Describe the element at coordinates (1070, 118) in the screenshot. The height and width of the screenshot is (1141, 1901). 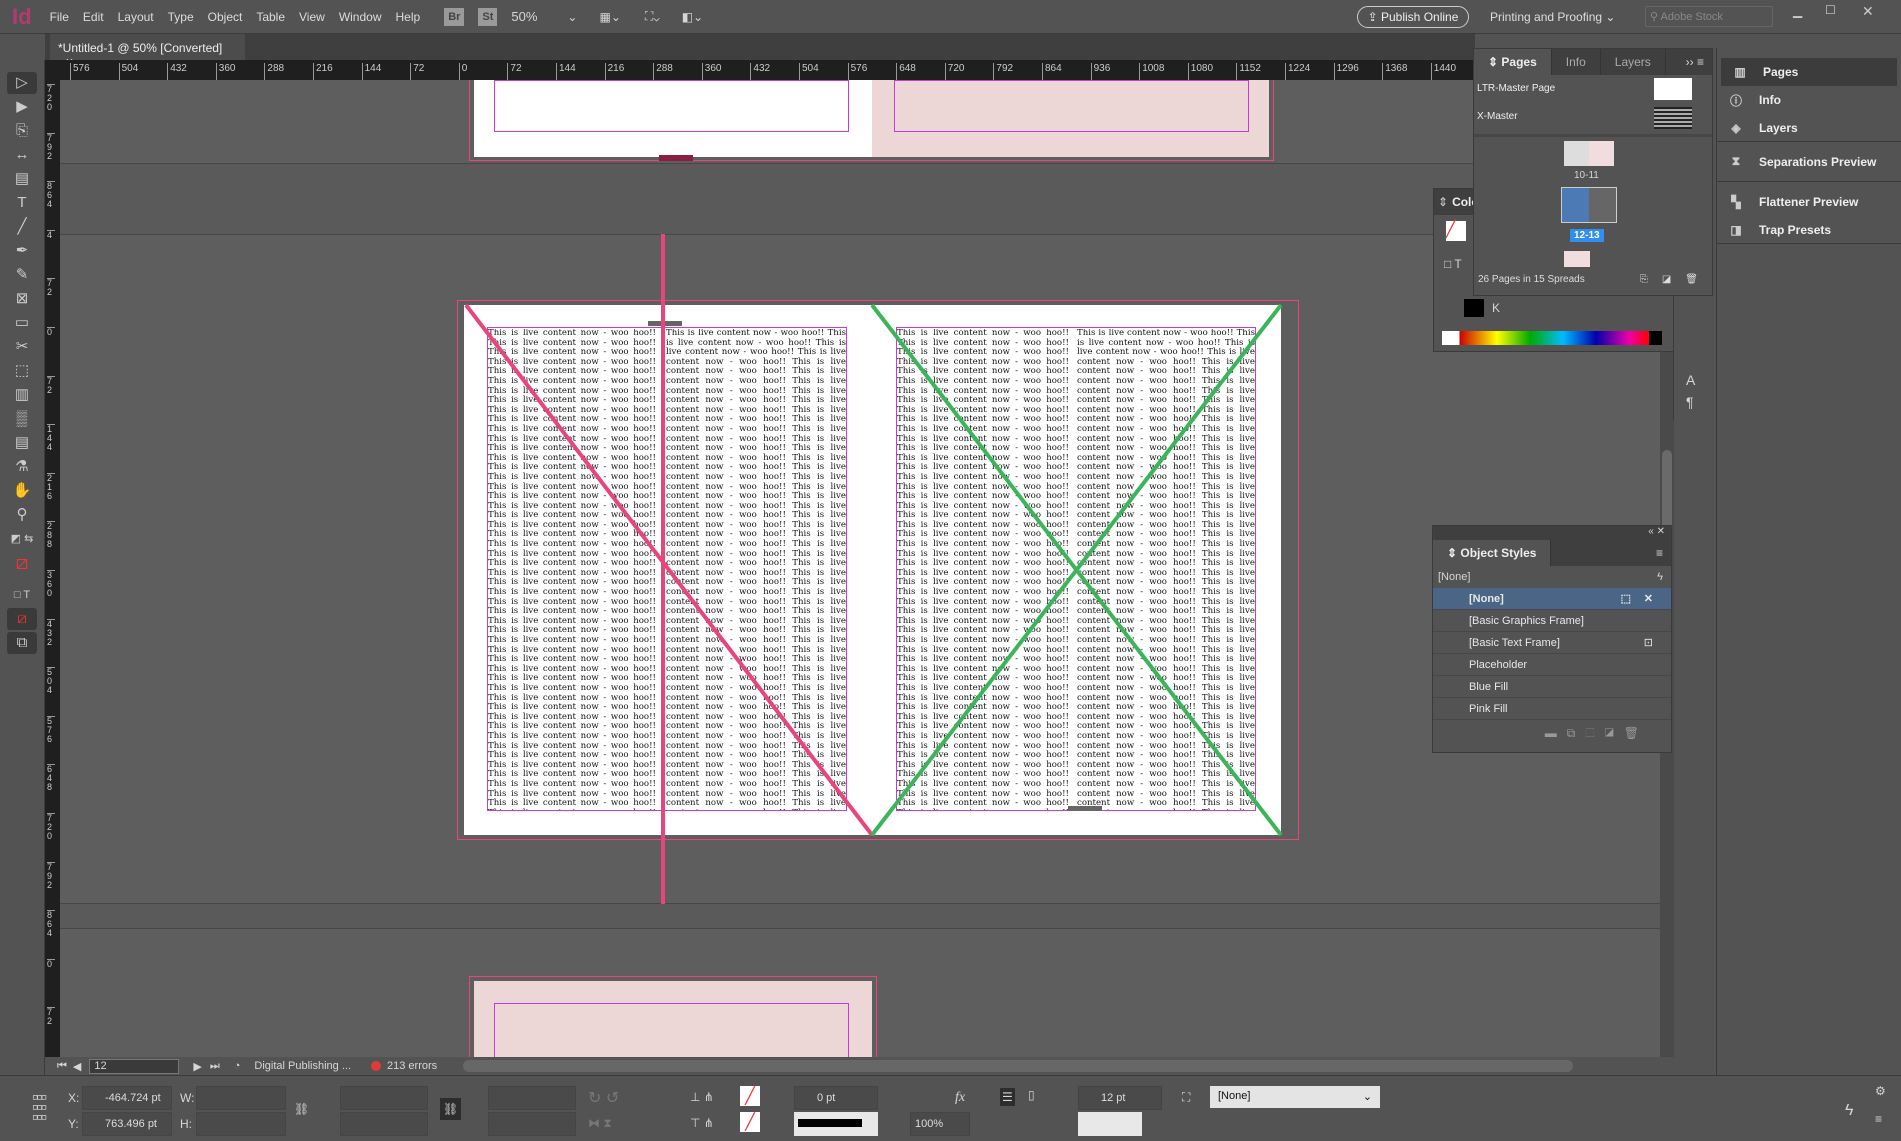
I see `page-right` at that location.